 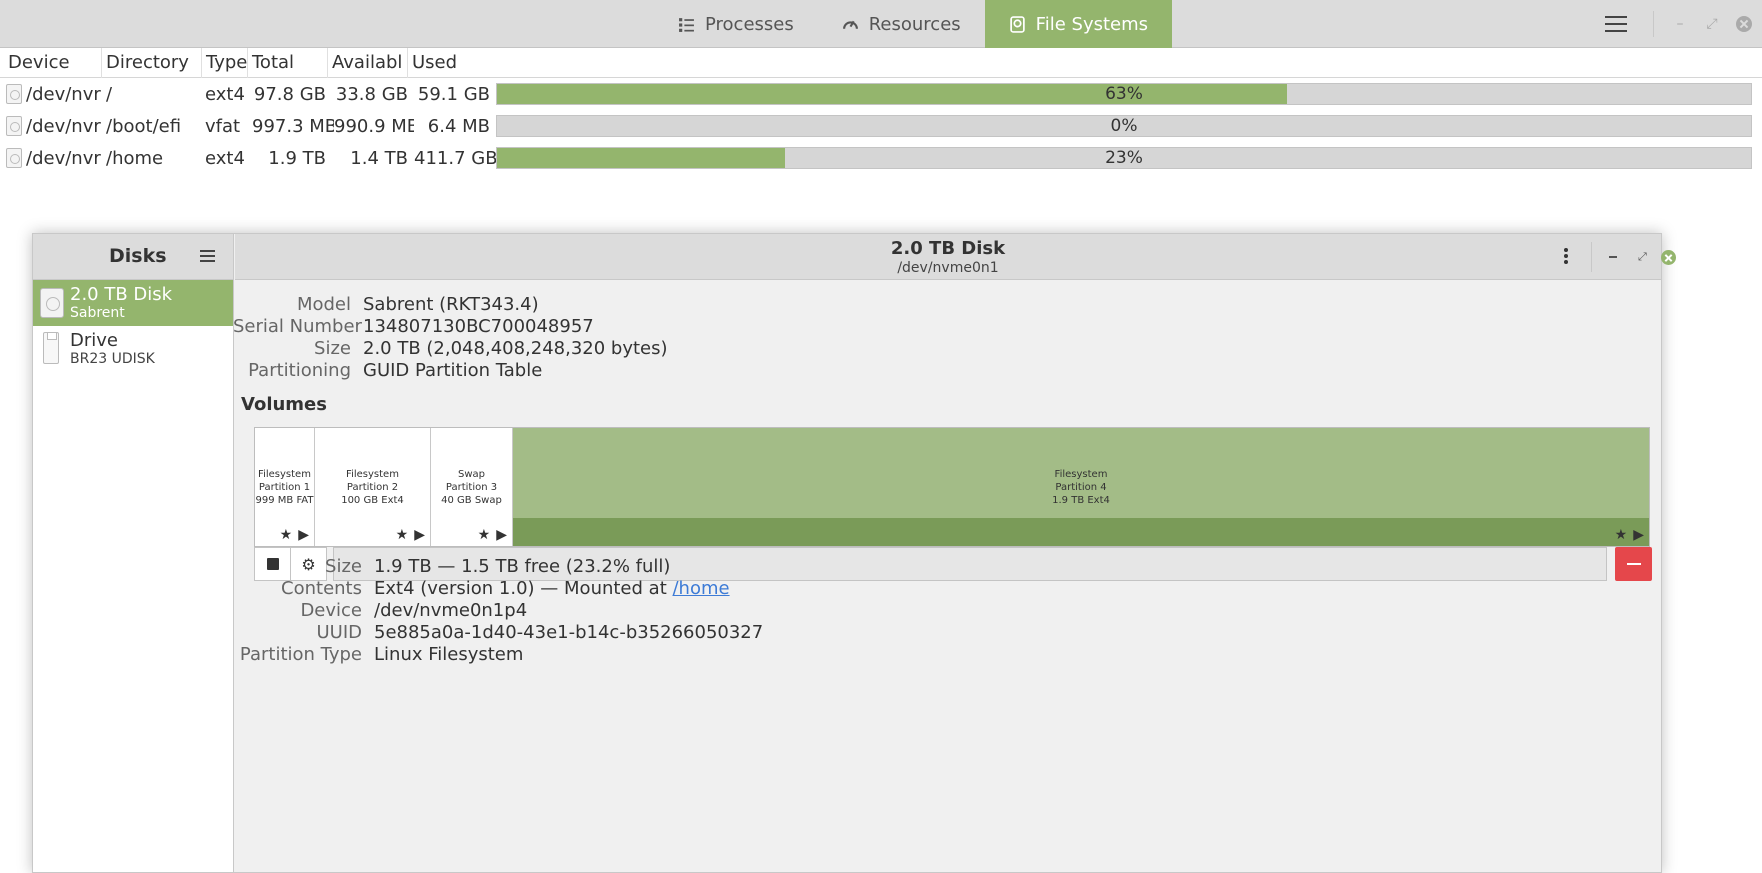 I want to click on tab-bar: Processes Resources File Systems, so click(x=913, y=24).